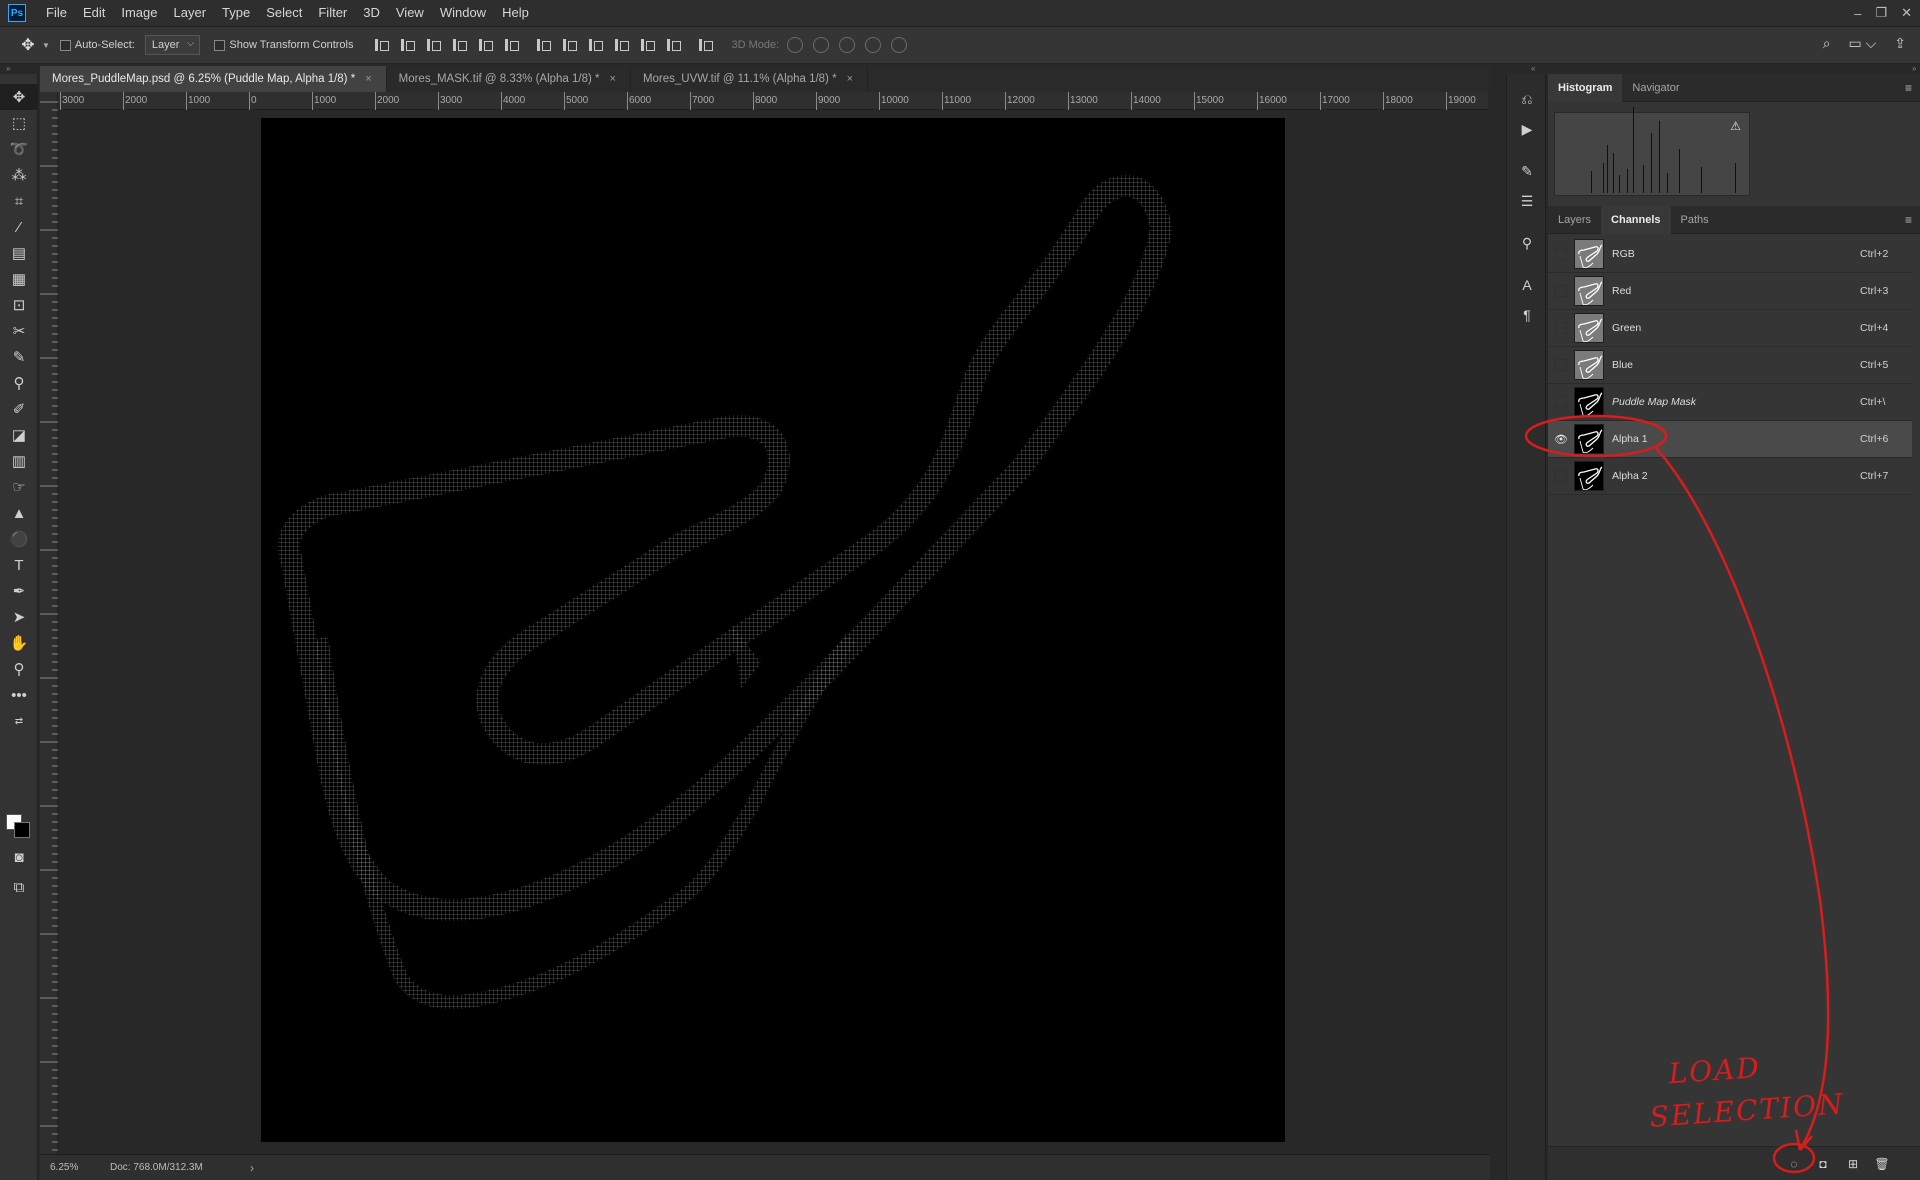  Describe the element at coordinates (1585, 87) in the screenshot. I see `tab-histogram: Histogram` at that location.